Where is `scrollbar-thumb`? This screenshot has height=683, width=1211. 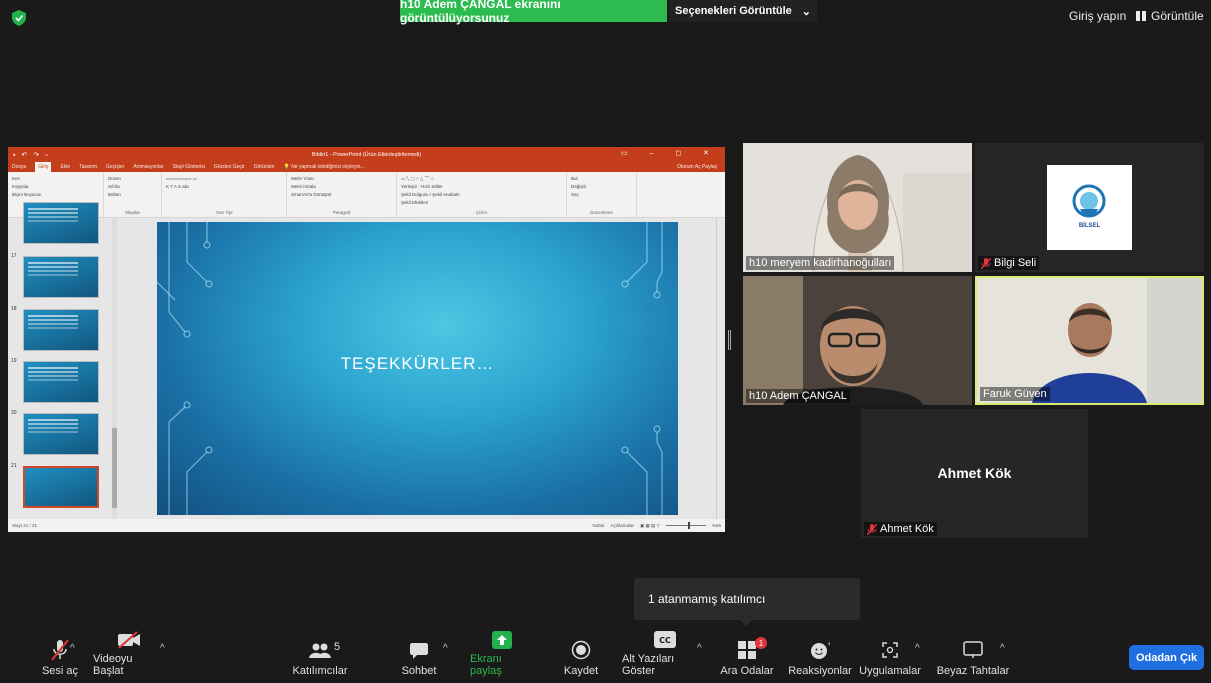
scrollbar-thumb is located at coordinates (114, 468).